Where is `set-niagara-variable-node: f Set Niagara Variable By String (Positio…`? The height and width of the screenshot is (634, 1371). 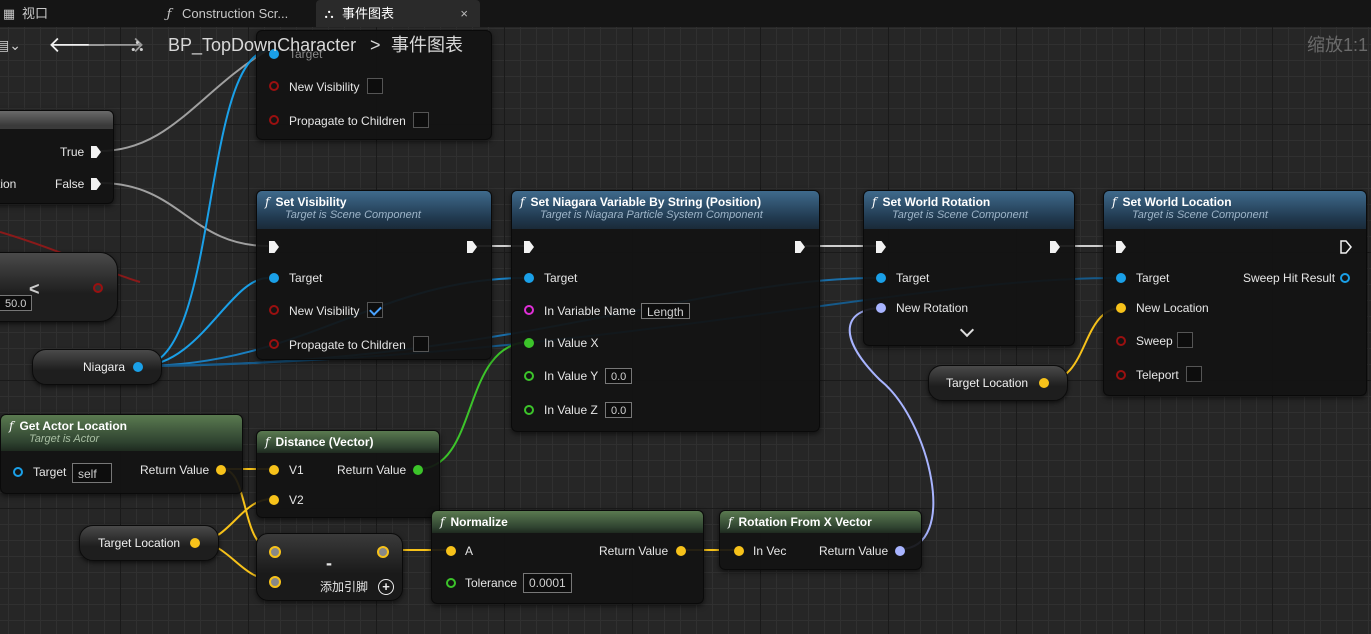
set-niagara-variable-node: f Set Niagara Variable By String (Positio… is located at coordinates (665, 311).